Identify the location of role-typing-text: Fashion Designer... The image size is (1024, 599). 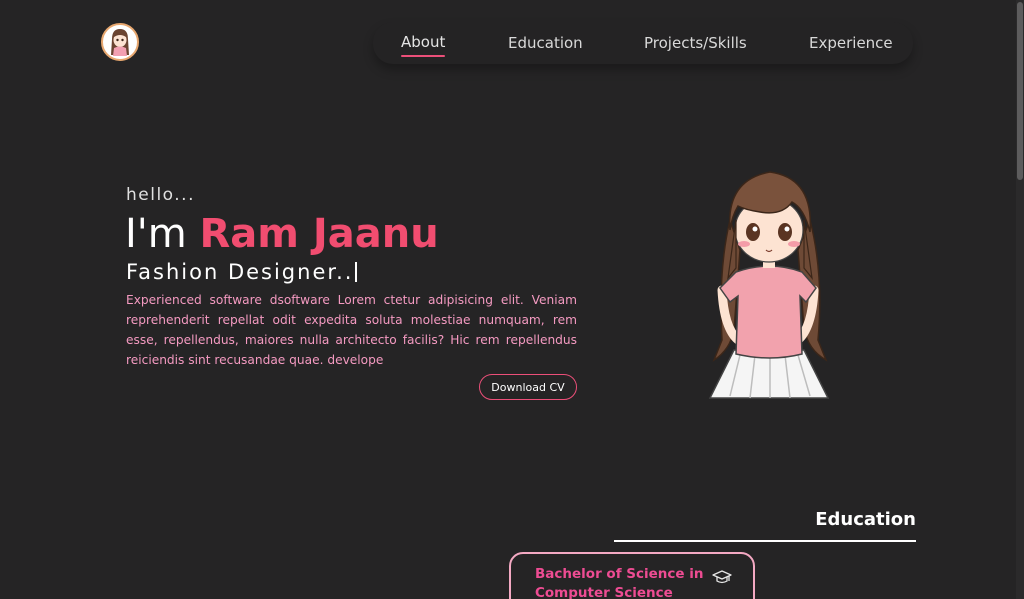
(242, 272).